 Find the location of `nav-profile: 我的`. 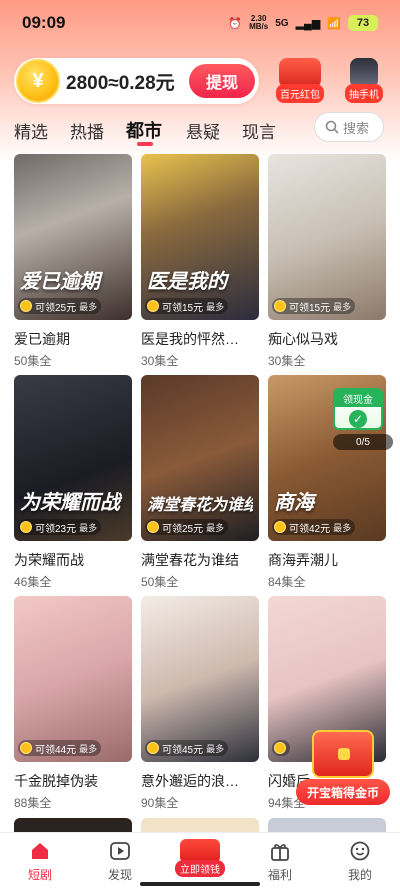

nav-profile: 我的 is located at coordinates (360, 861).